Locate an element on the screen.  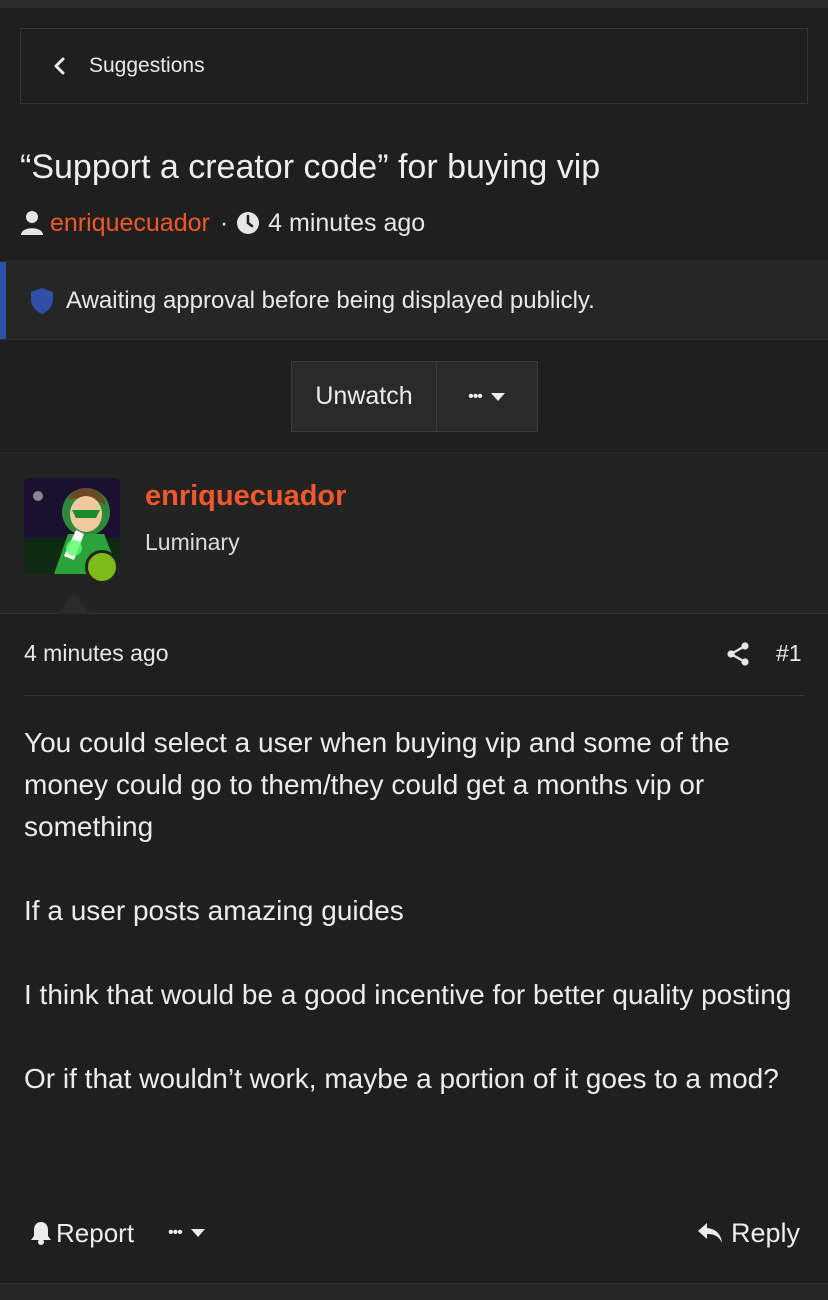
clock-icon is located at coordinates (248, 223).